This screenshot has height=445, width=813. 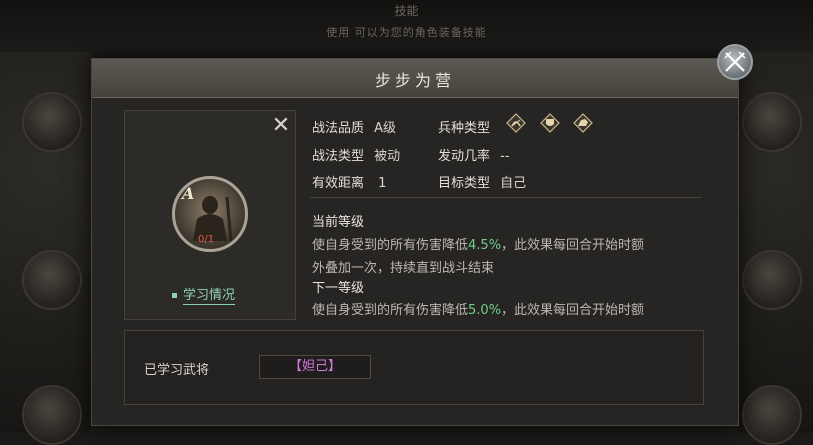 What do you see at coordinates (338, 128) in the screenshot?
I see `quality-label: 战法品质` at bounding box center [338, 128].